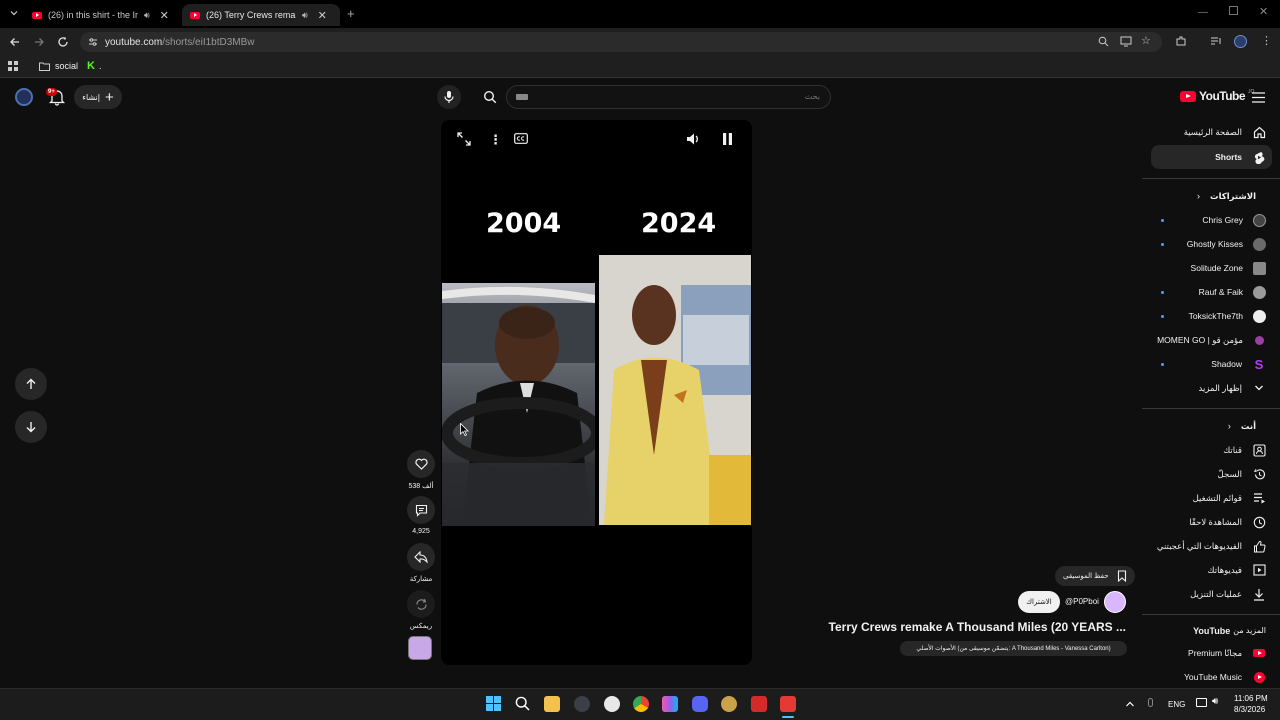 This screenshot has width=1280, height=720. I want to click on remix-action: ريمكس, so click(421, 610).